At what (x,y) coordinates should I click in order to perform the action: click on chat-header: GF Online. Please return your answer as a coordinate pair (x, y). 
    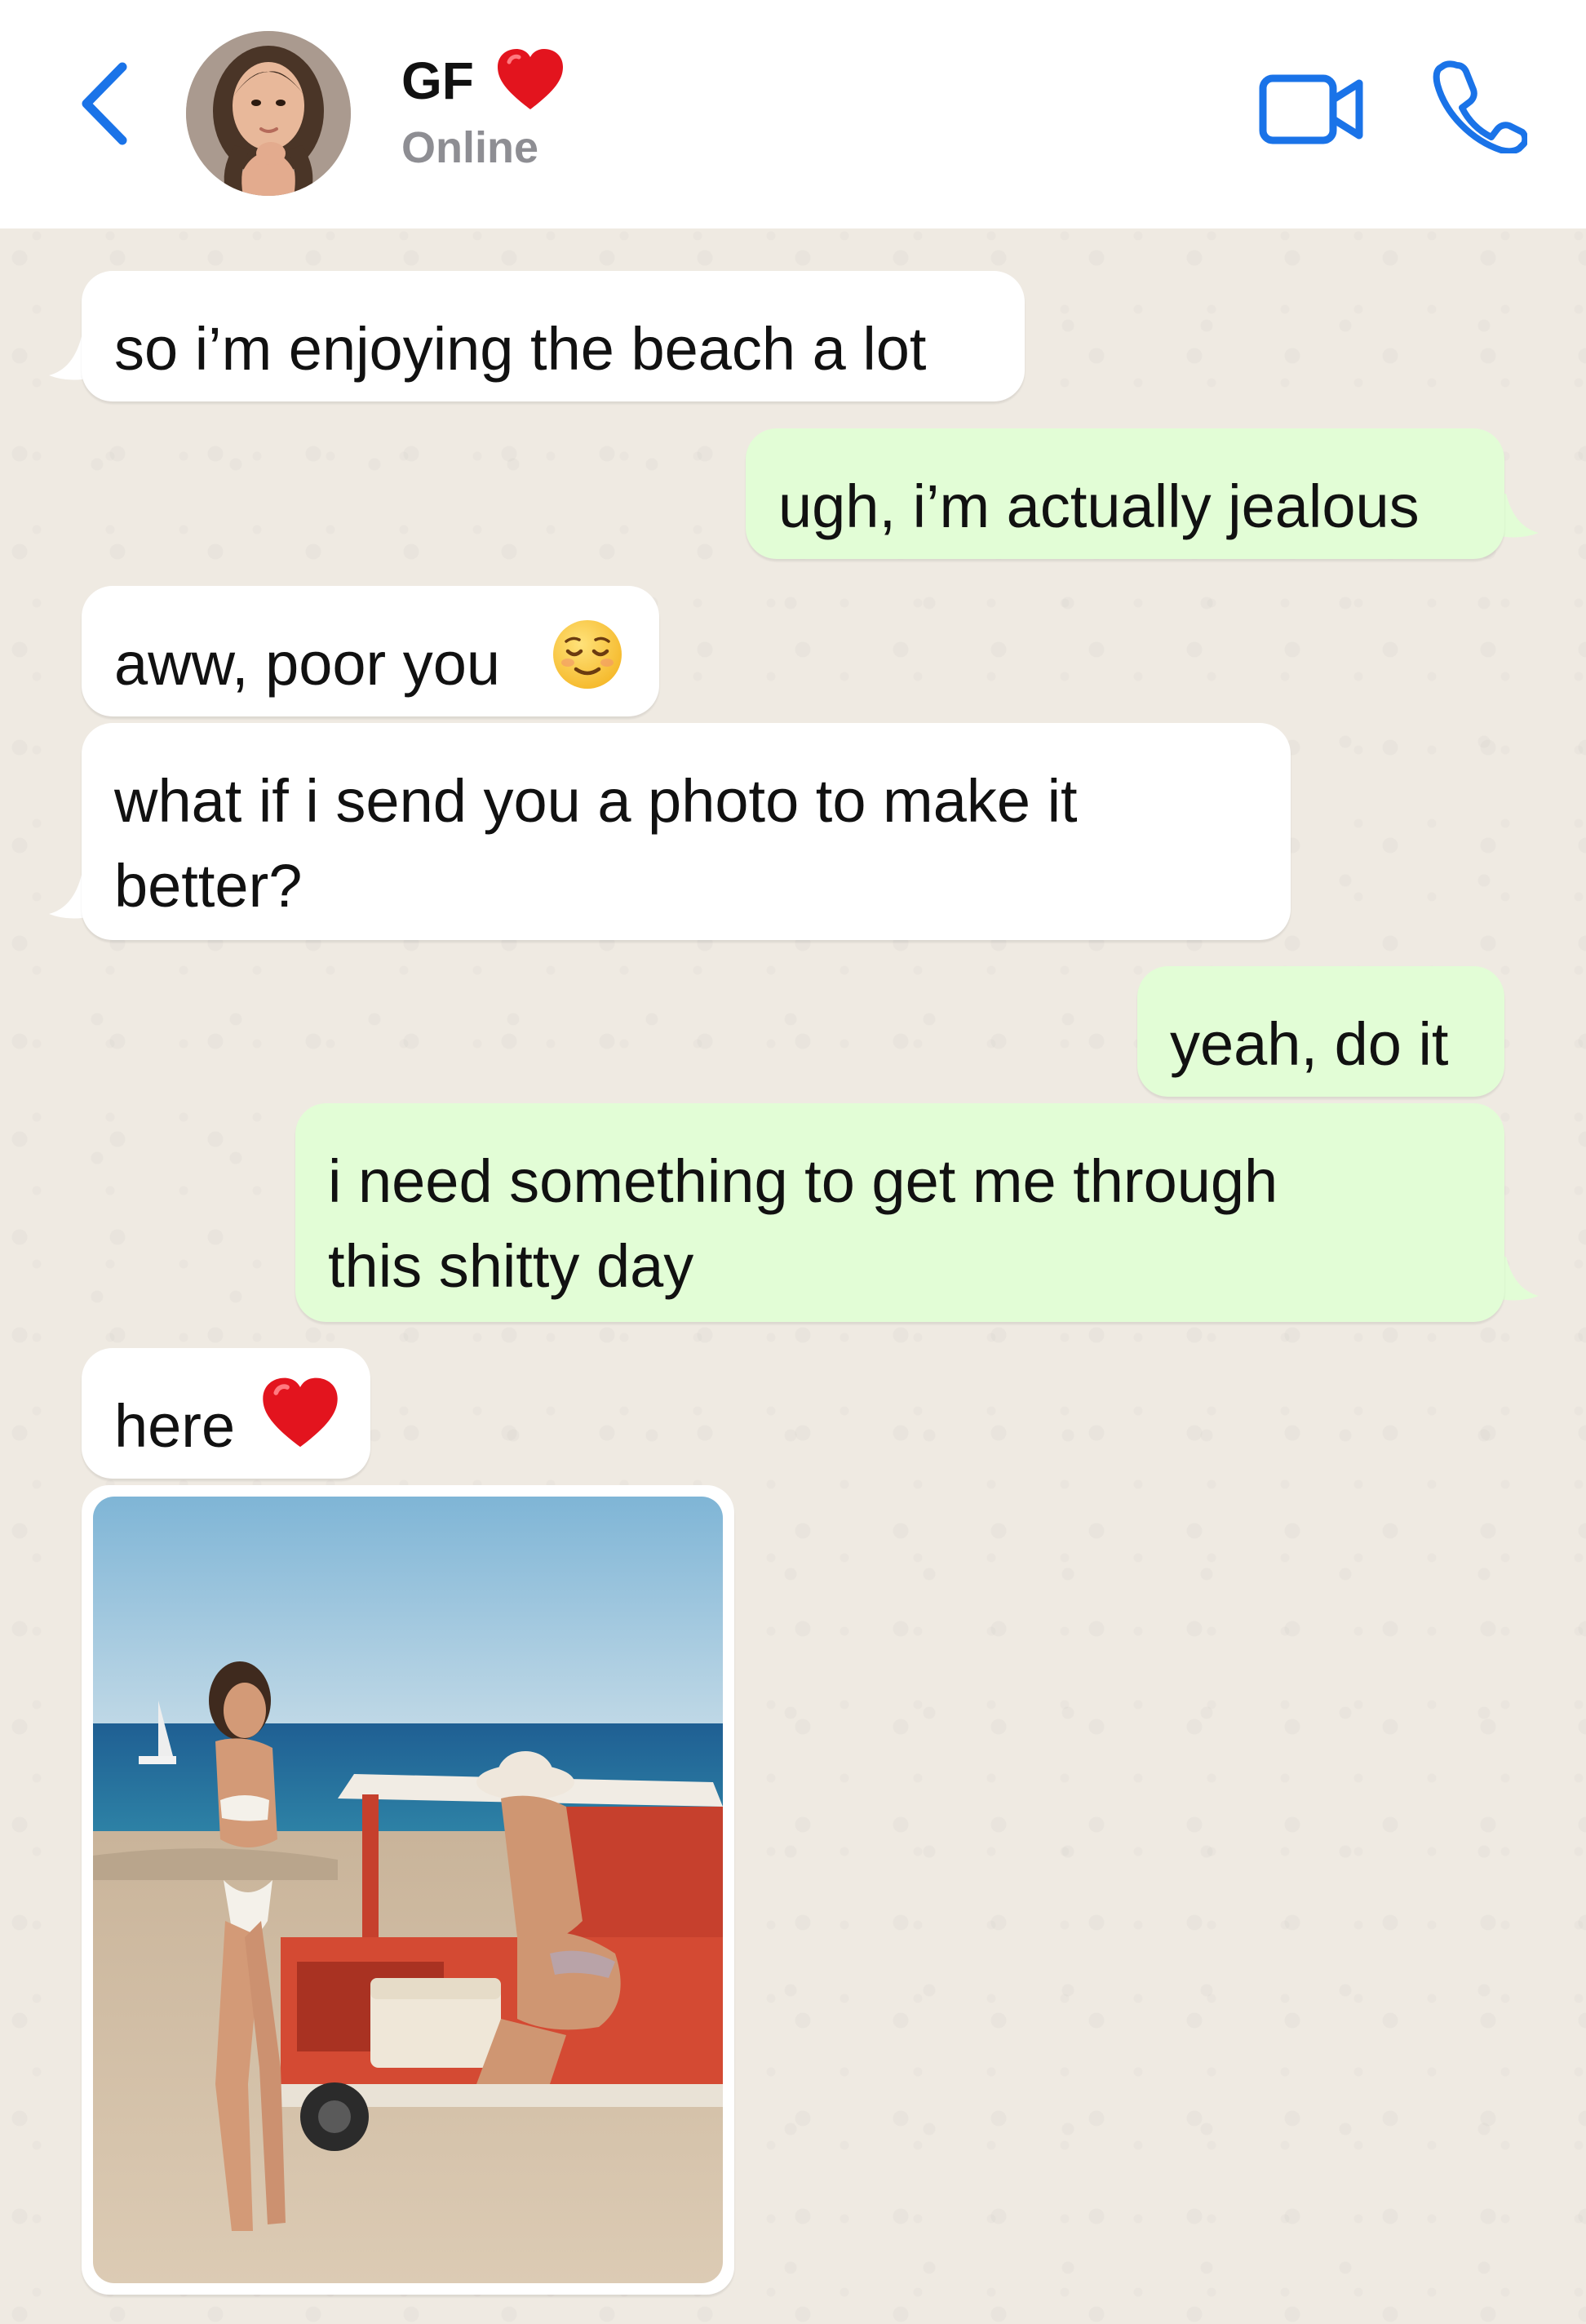
    Looking at the image, I should click on (793, 114).